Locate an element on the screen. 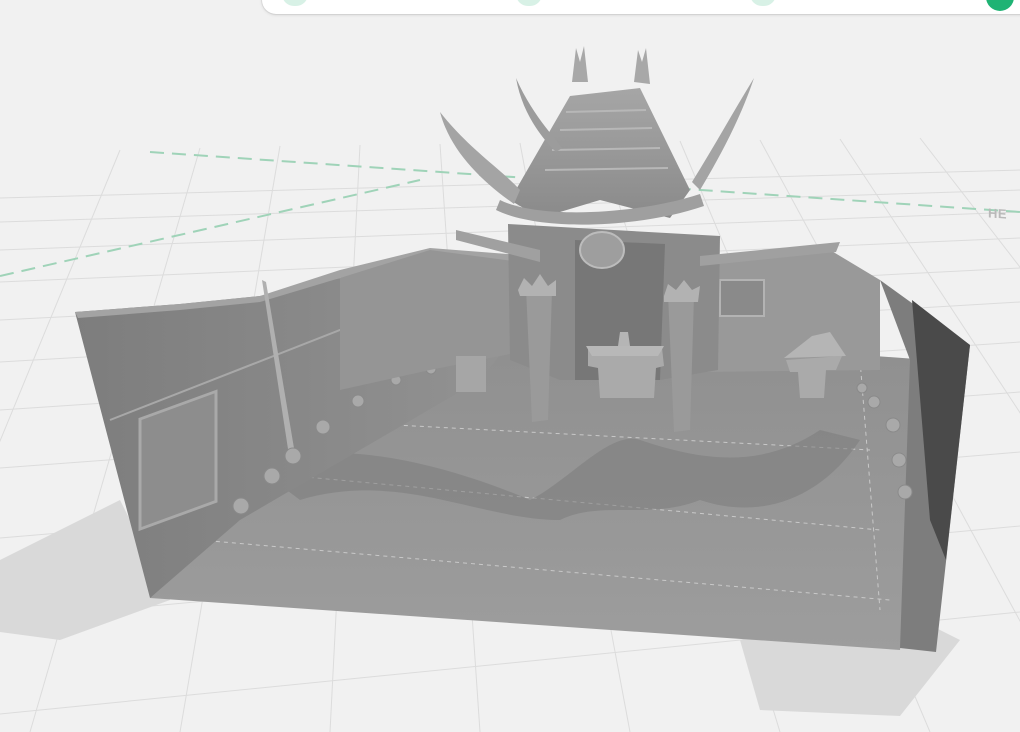  model-roof-horn-left-inner is located at coordinates (539, 115).